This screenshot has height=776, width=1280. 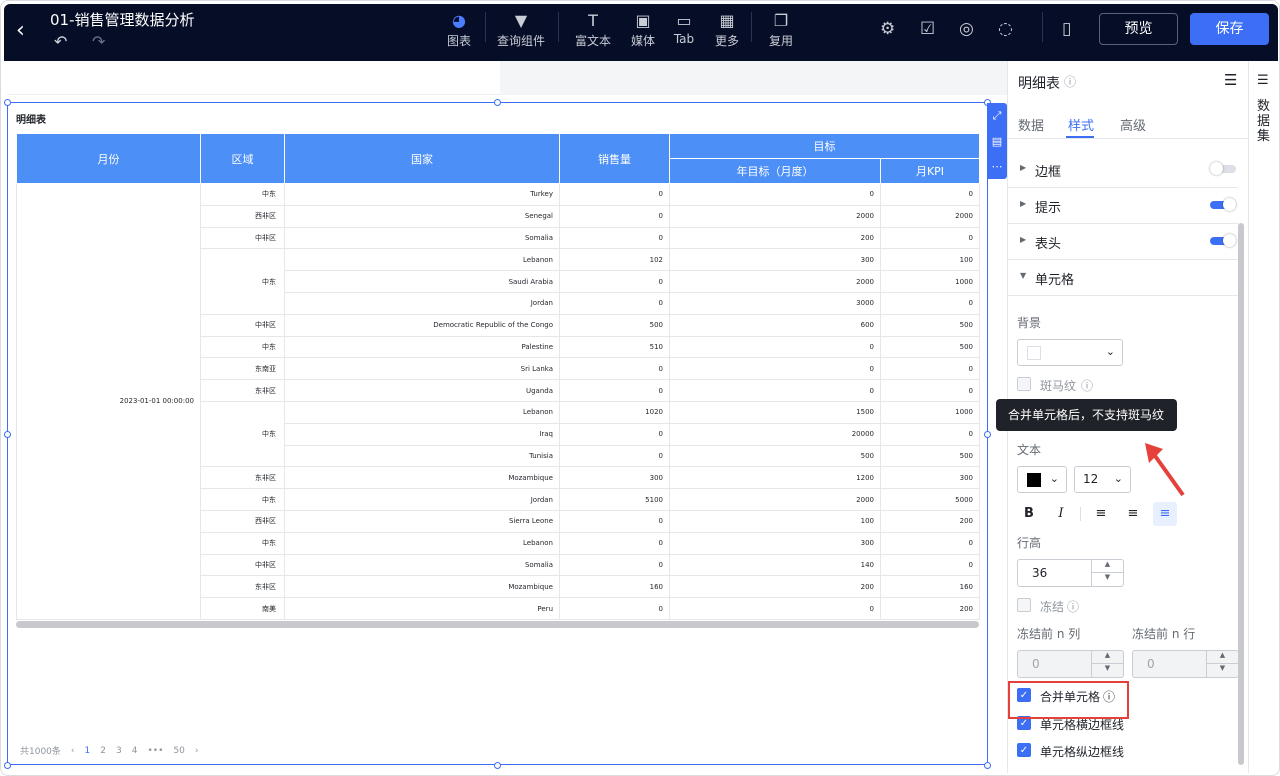 What do you see at coordinates (40, 752) in the screenshot?
I see `pager-total: 共1000条` at bounding box center [40, 752].